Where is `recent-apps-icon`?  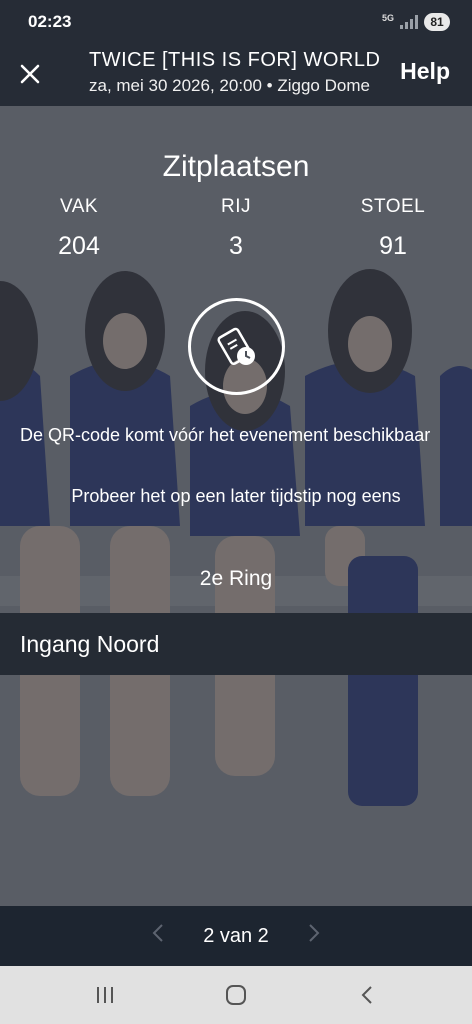
recent-apps-icon is located at coordinates (105, 995).